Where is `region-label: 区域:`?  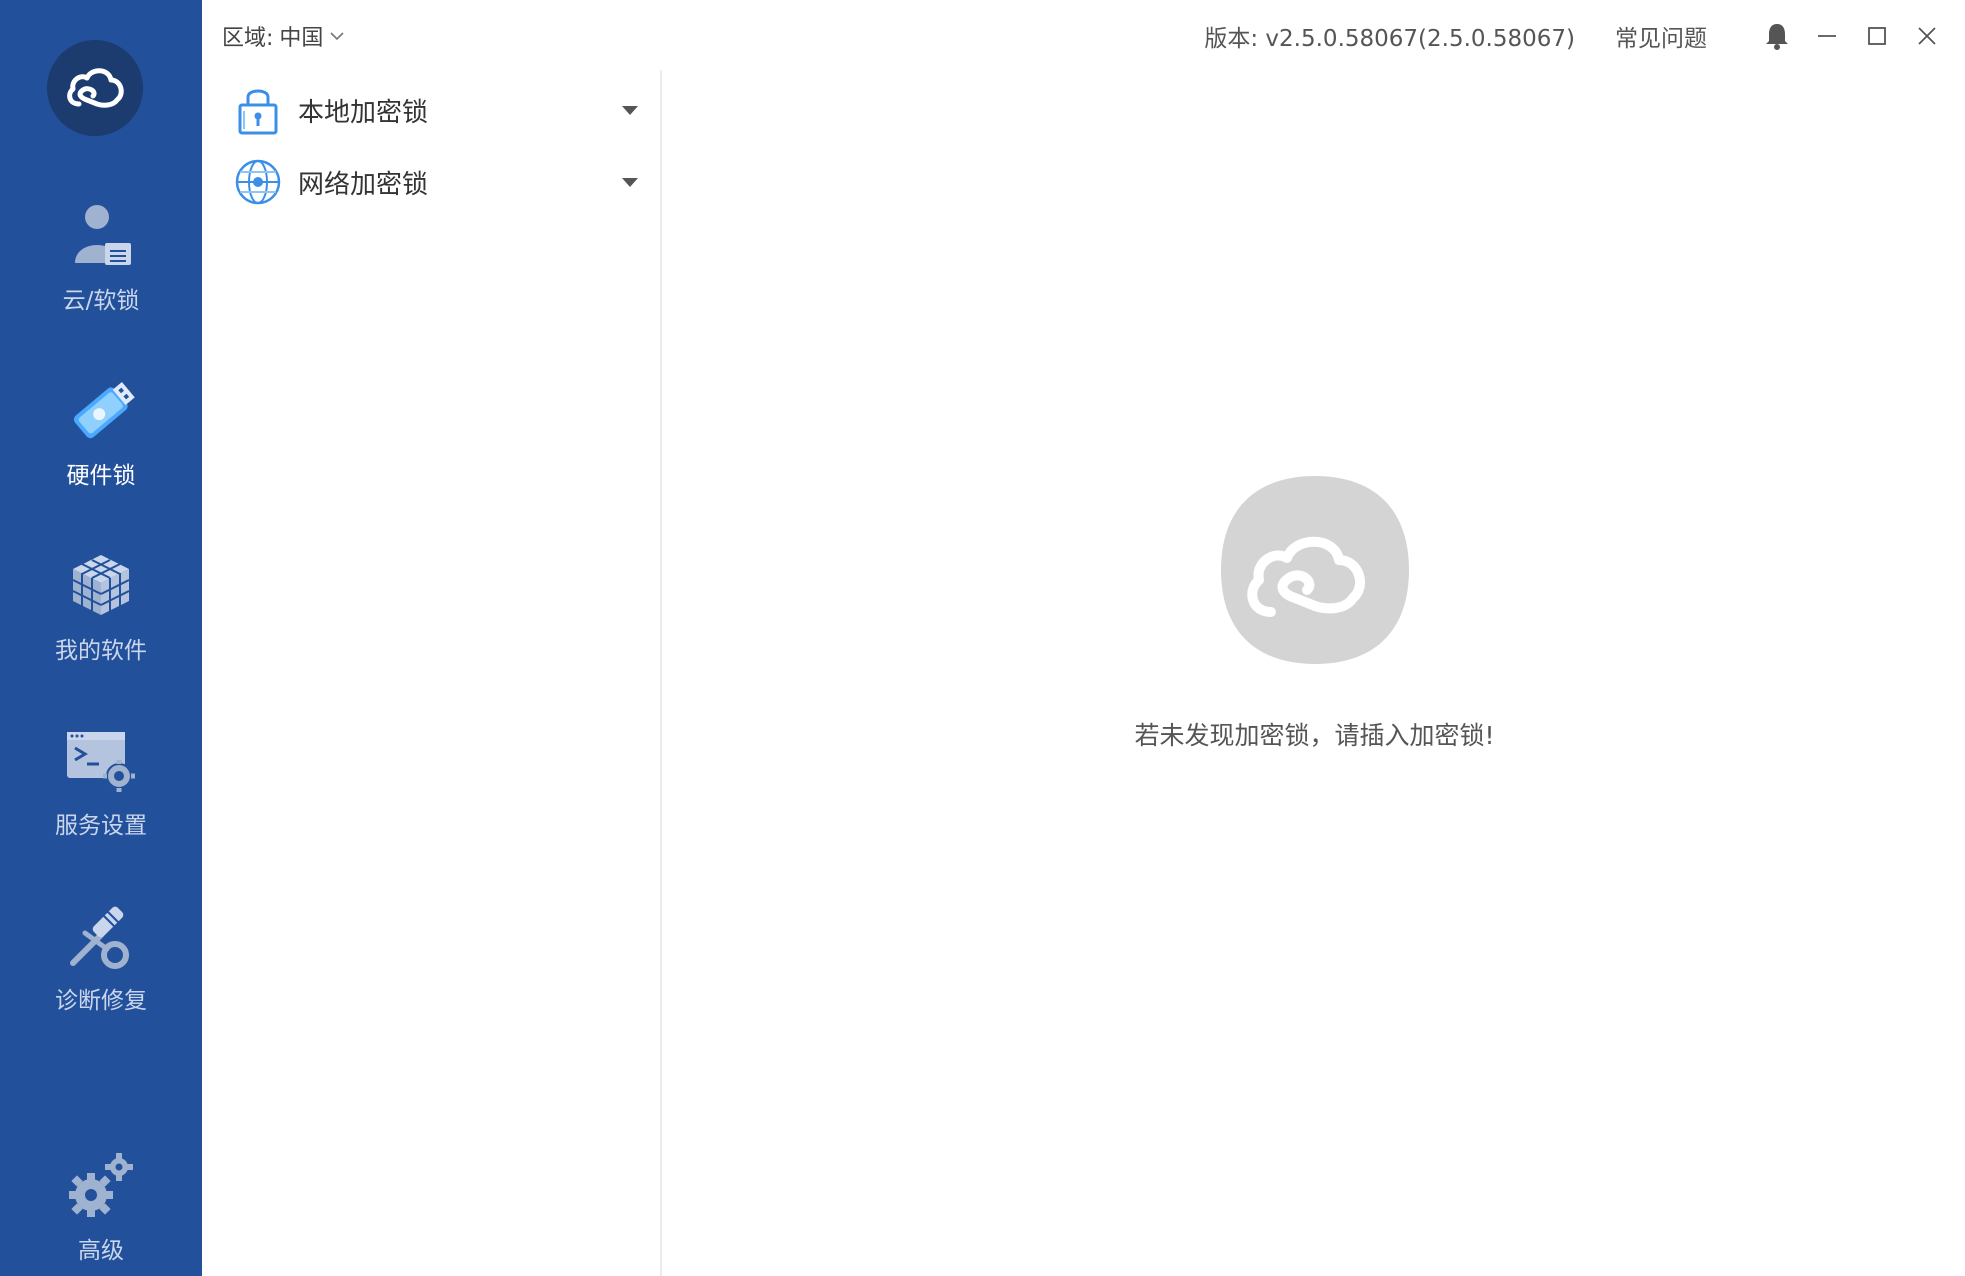 region-label: 区域: is located at coordinates (248, 38).